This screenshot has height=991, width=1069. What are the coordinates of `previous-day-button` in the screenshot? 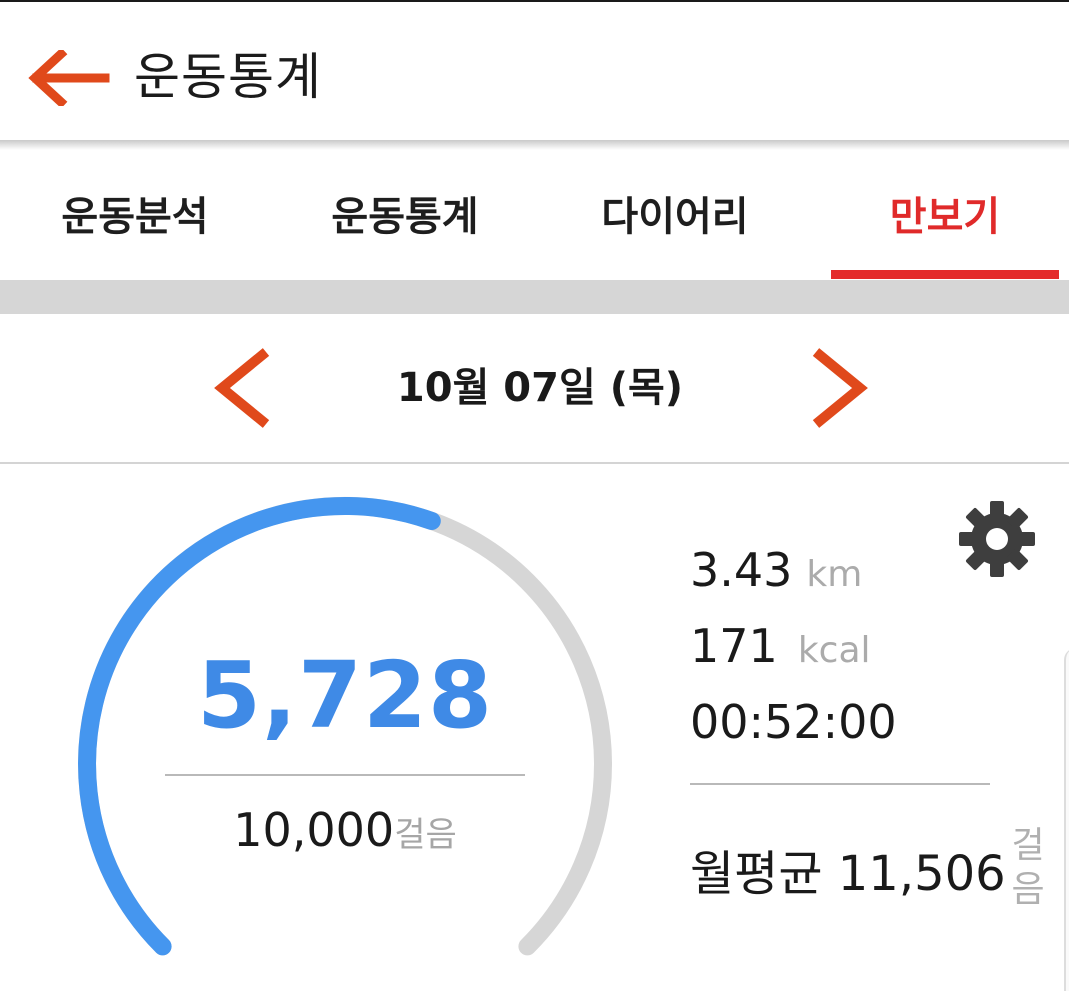 It's located at (242, 388).